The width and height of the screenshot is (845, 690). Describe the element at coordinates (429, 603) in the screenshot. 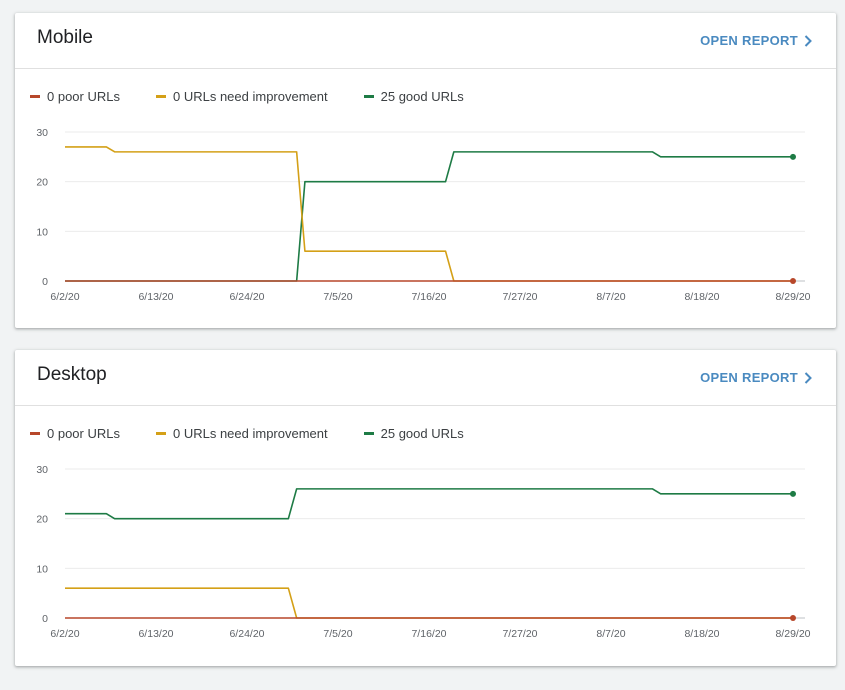

I see `series-line-needs-improvement` at that location.